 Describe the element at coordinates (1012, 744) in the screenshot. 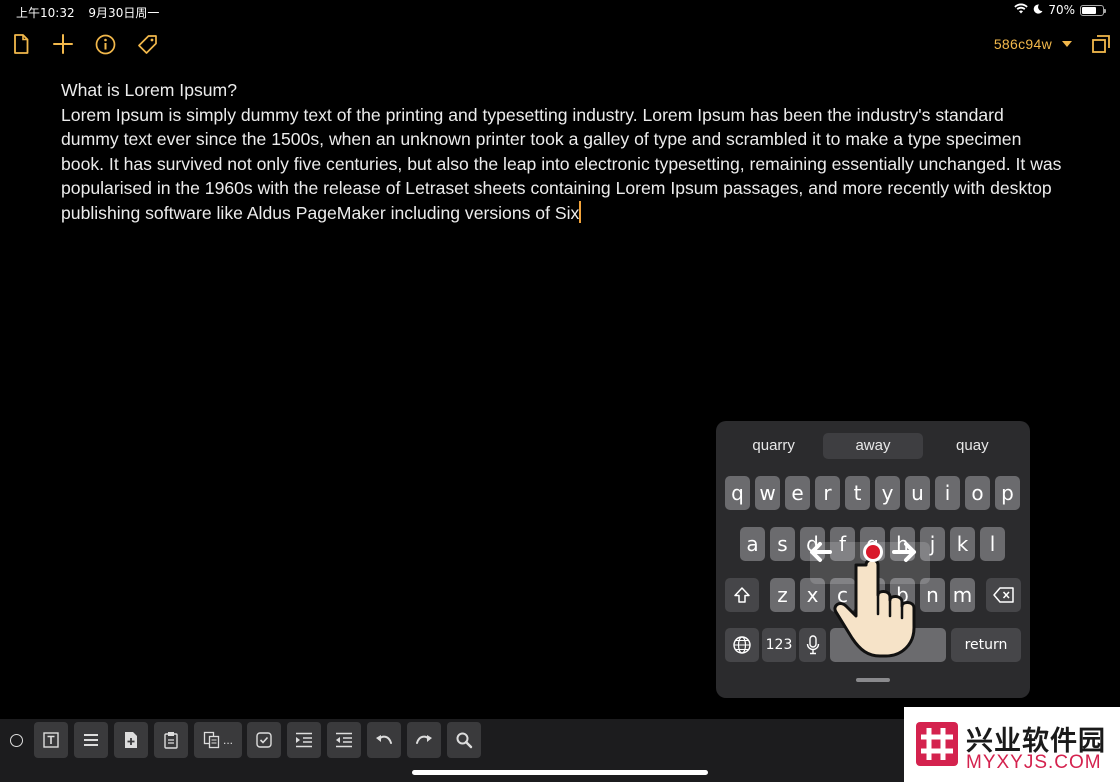

I see `watermark: 兴业软件园 MYXYJS.COM` at that location.